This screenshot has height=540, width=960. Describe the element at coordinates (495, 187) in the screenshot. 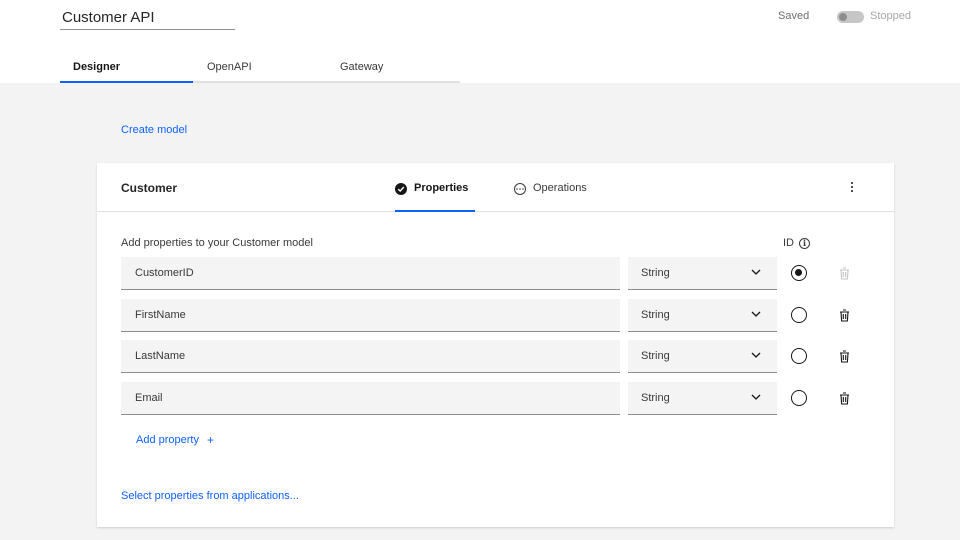

I see `model-card-header: Customer Properties Operations` at that location.